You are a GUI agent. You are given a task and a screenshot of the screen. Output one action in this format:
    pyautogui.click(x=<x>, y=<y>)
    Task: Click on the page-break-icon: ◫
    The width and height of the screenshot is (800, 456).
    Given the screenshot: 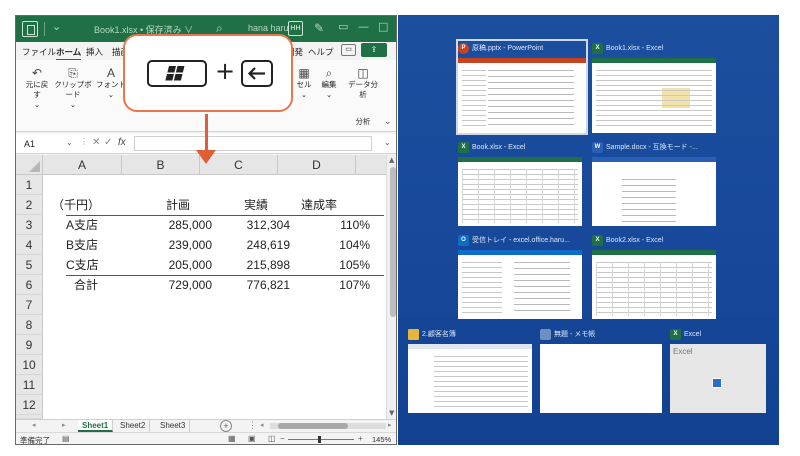 What is the action you would take?
    pyautogui.click(x=272, y=438)
    